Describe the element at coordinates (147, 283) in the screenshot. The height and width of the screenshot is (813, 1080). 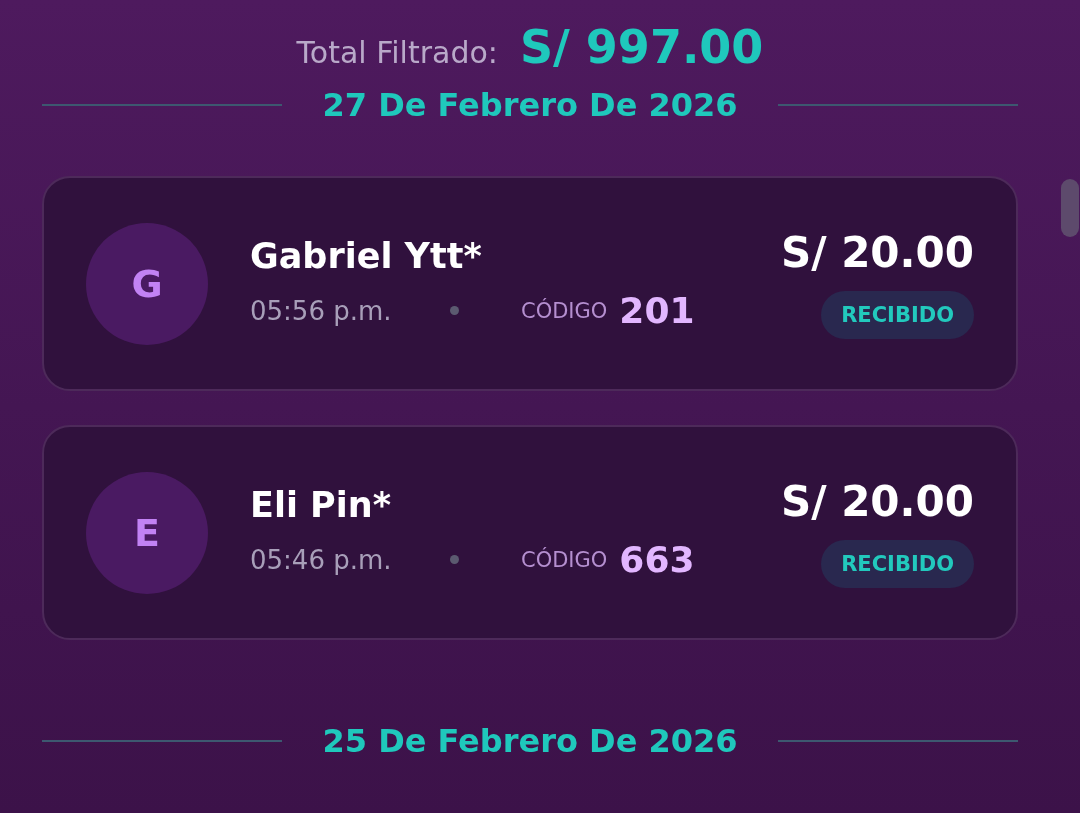
I see `avatar: G` at that location.